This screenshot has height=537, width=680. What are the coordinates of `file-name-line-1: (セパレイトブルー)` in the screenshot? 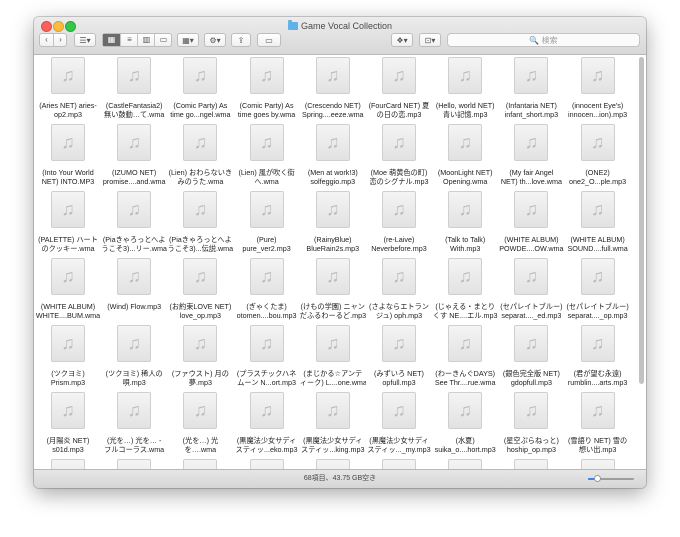 It's located at (531, 306).